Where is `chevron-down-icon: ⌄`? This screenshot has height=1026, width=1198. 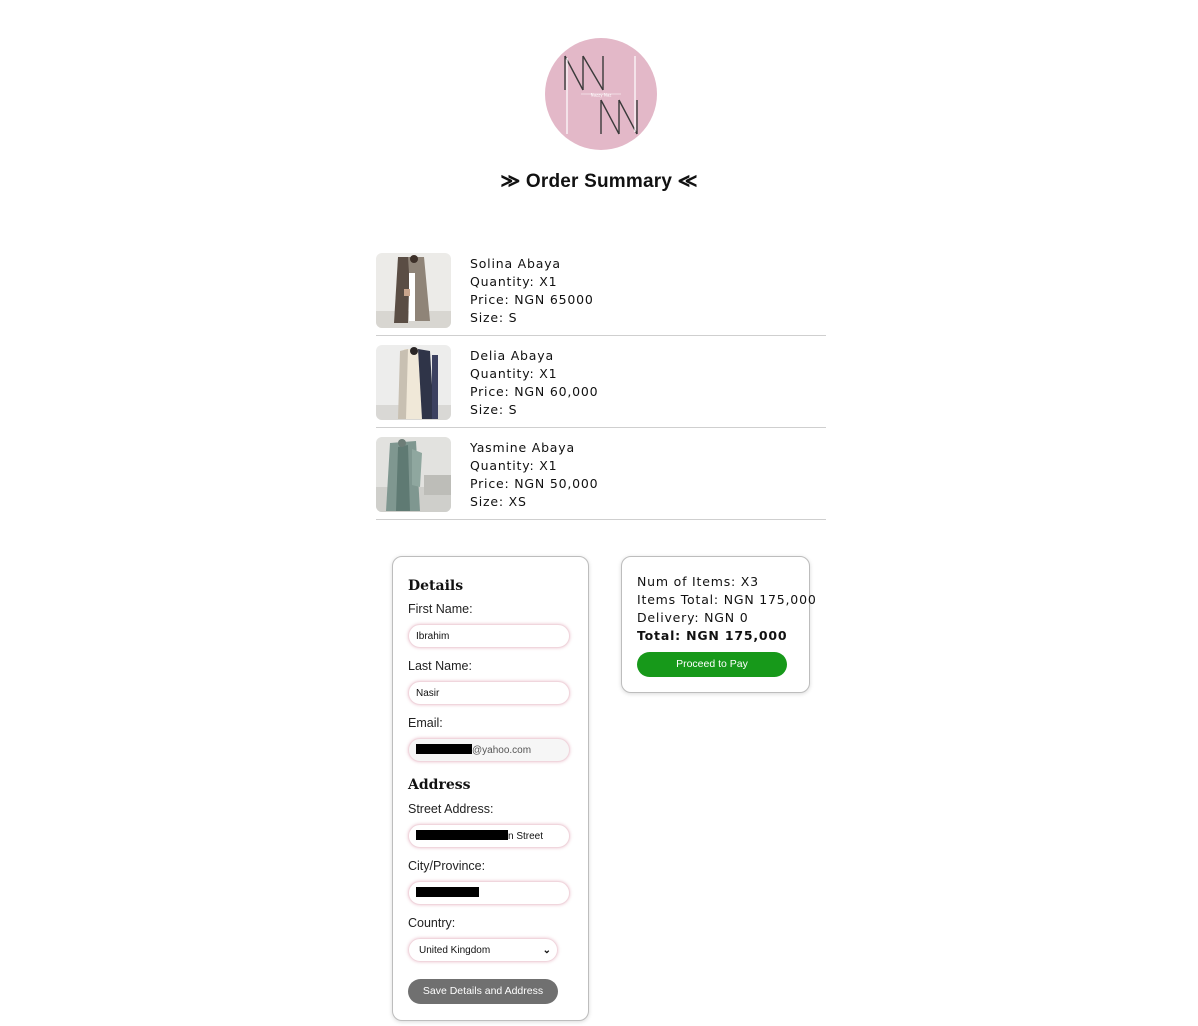
chevron-down-icon: ⌄ is located at coordinates (546, 950).